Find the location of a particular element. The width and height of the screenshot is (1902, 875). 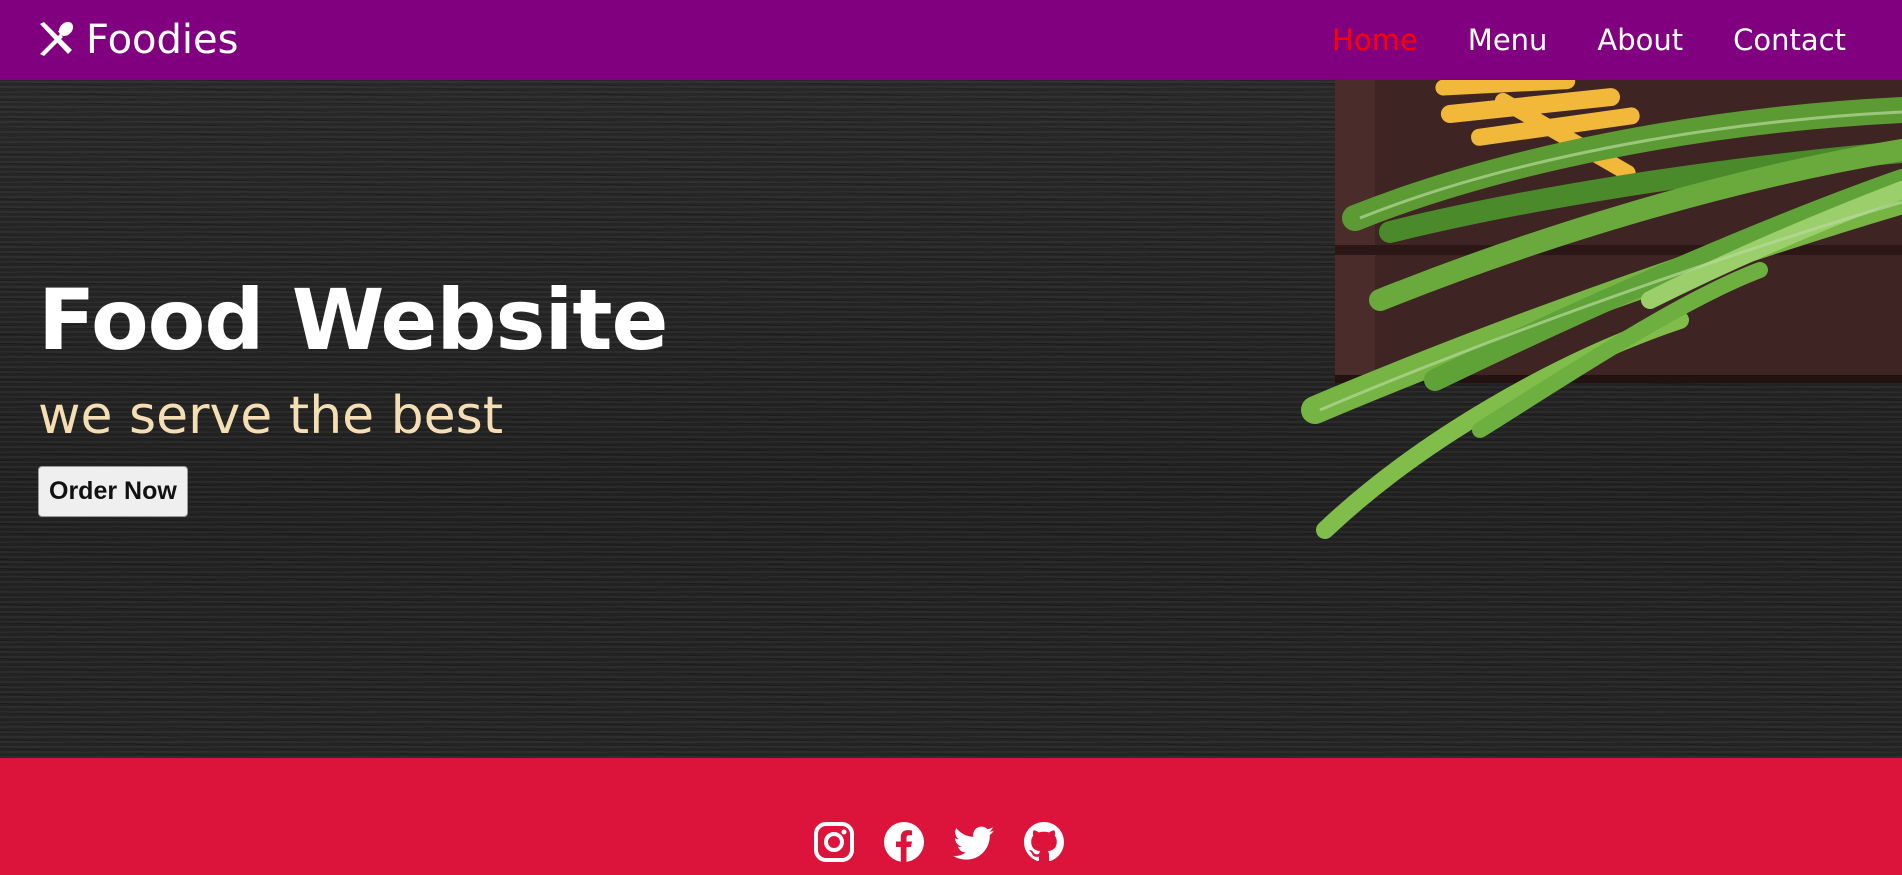

hero-subtitle: we serve the best is located at coordinates (271, 416).